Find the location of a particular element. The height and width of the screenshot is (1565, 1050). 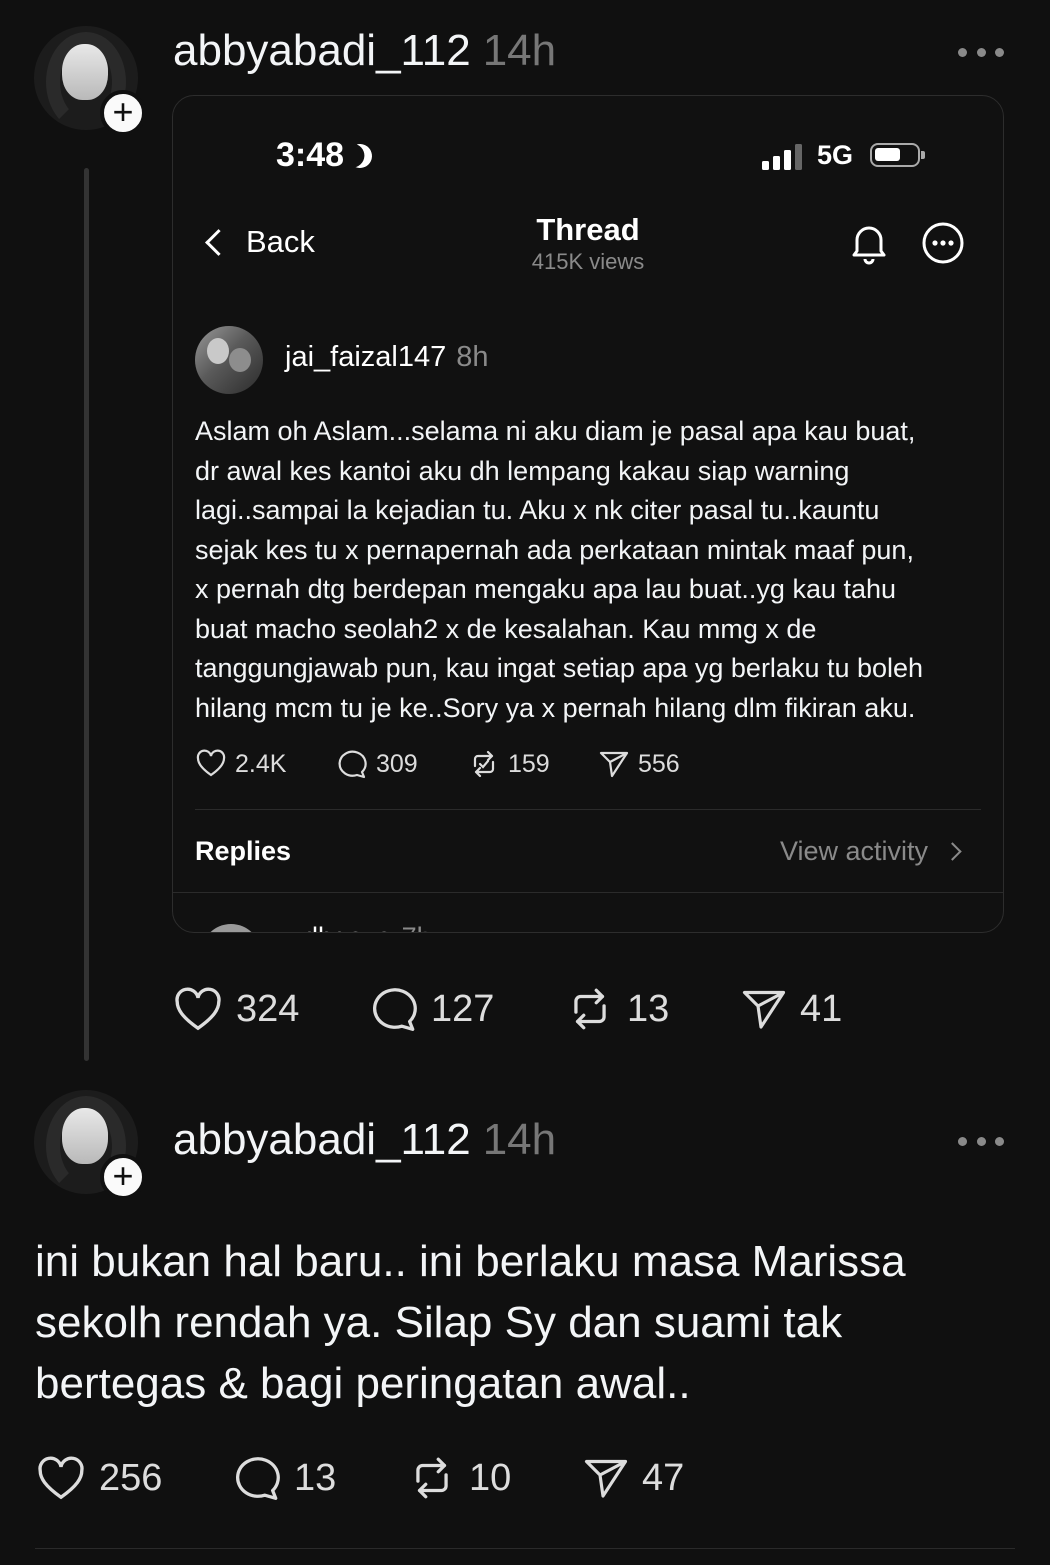

like-count: 256 is located at coordinates (131, 1477).